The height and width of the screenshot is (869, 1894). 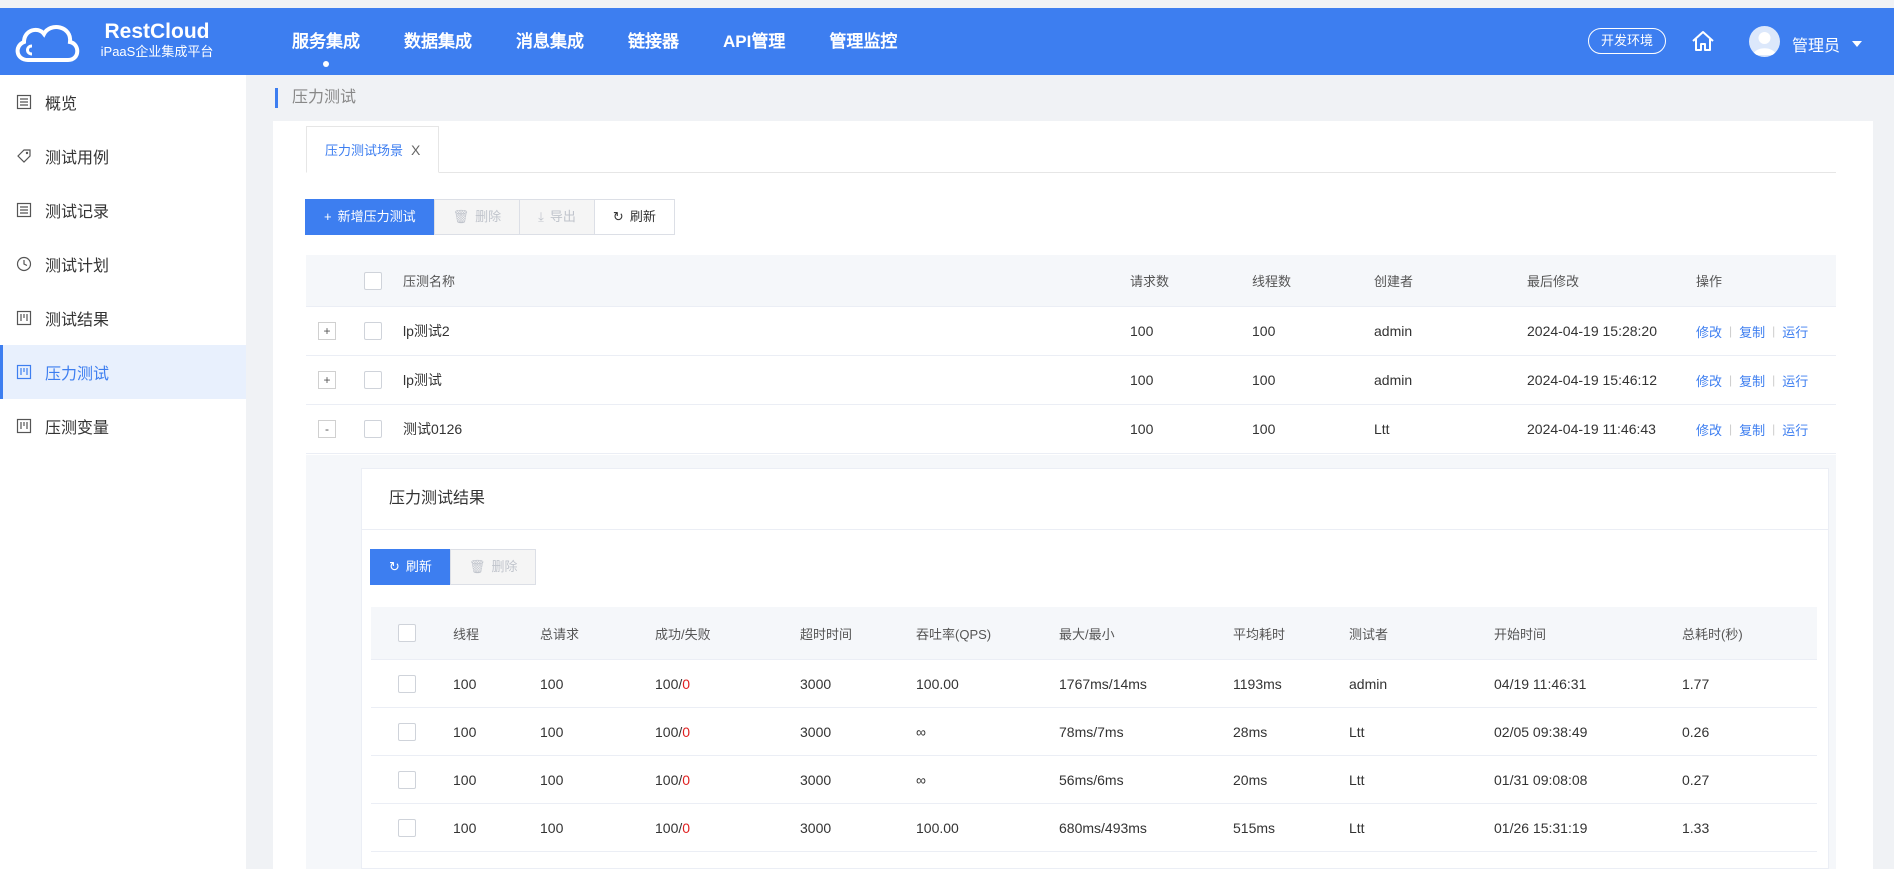 I want to click on sidebar-item-overview: 概览, so click(x=123, y=102).